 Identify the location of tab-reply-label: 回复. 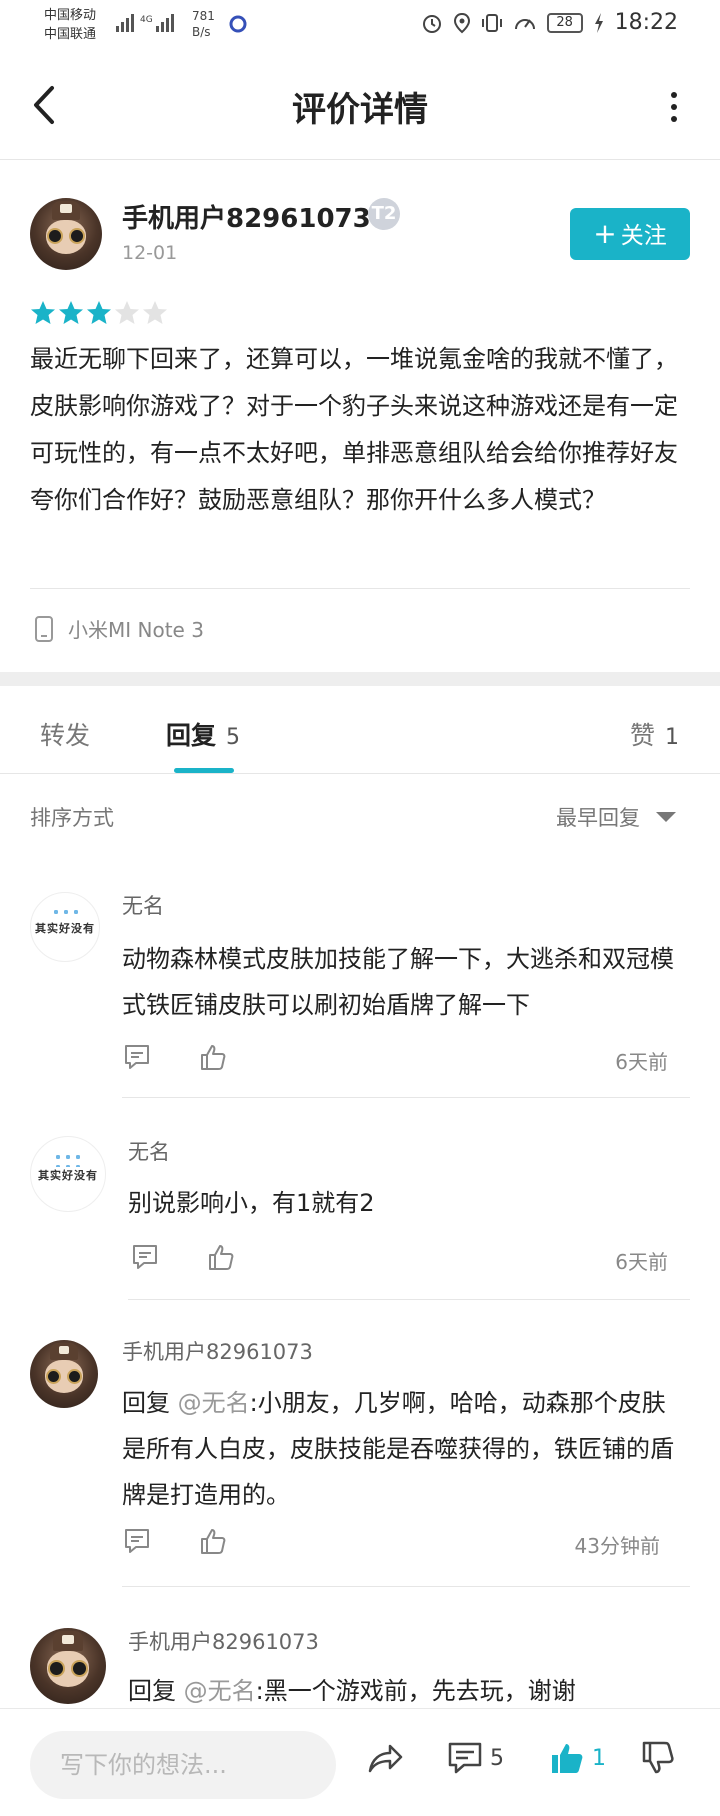
(191, 735).